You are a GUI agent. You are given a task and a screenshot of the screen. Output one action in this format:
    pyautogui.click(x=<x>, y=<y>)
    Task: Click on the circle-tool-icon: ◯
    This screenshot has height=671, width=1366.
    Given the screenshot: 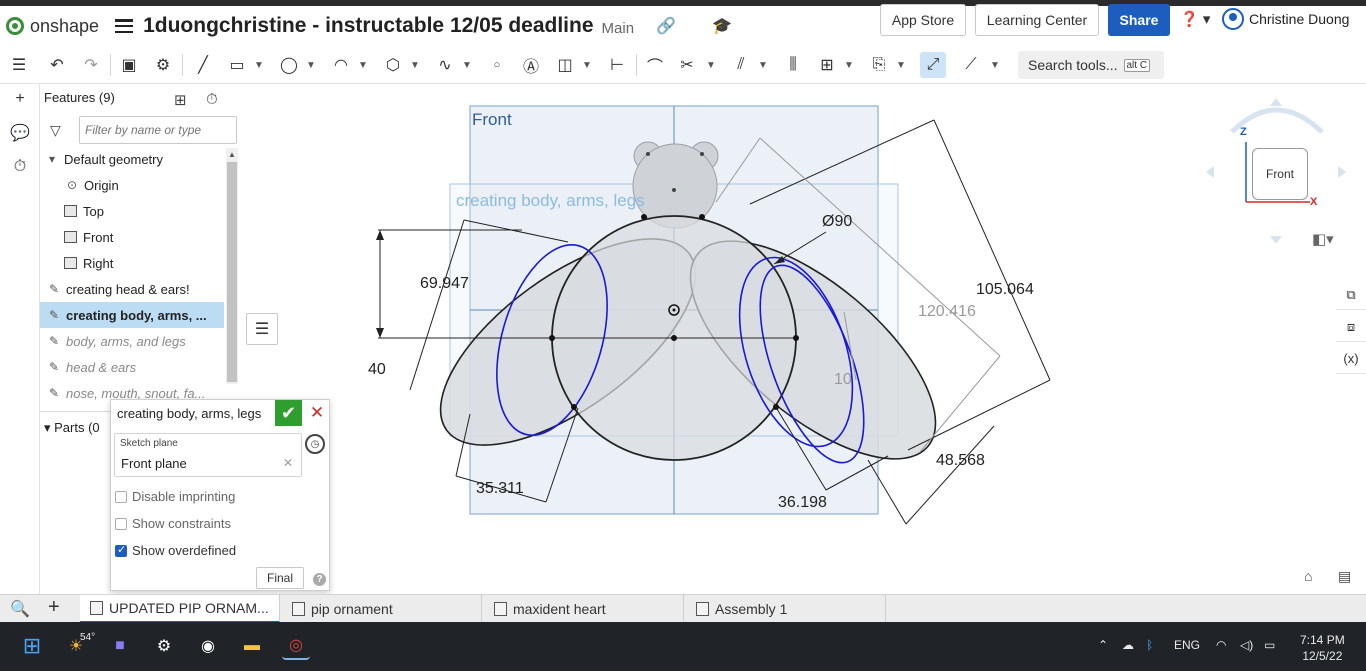 What is the action you would take?
    pyautogui.click(x=289, y=65)
    